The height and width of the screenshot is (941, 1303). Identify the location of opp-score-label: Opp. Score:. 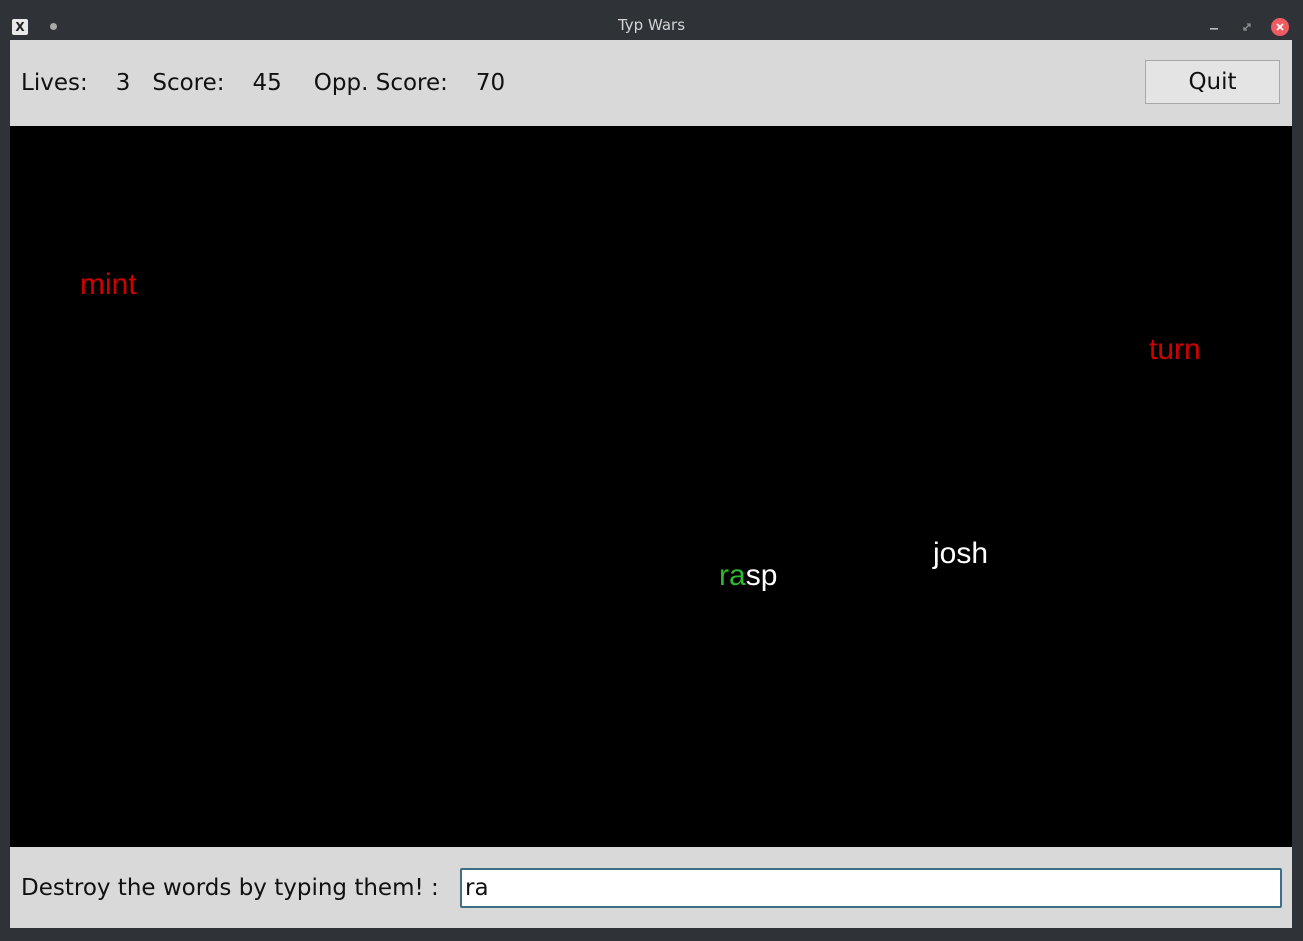
(380, 83).